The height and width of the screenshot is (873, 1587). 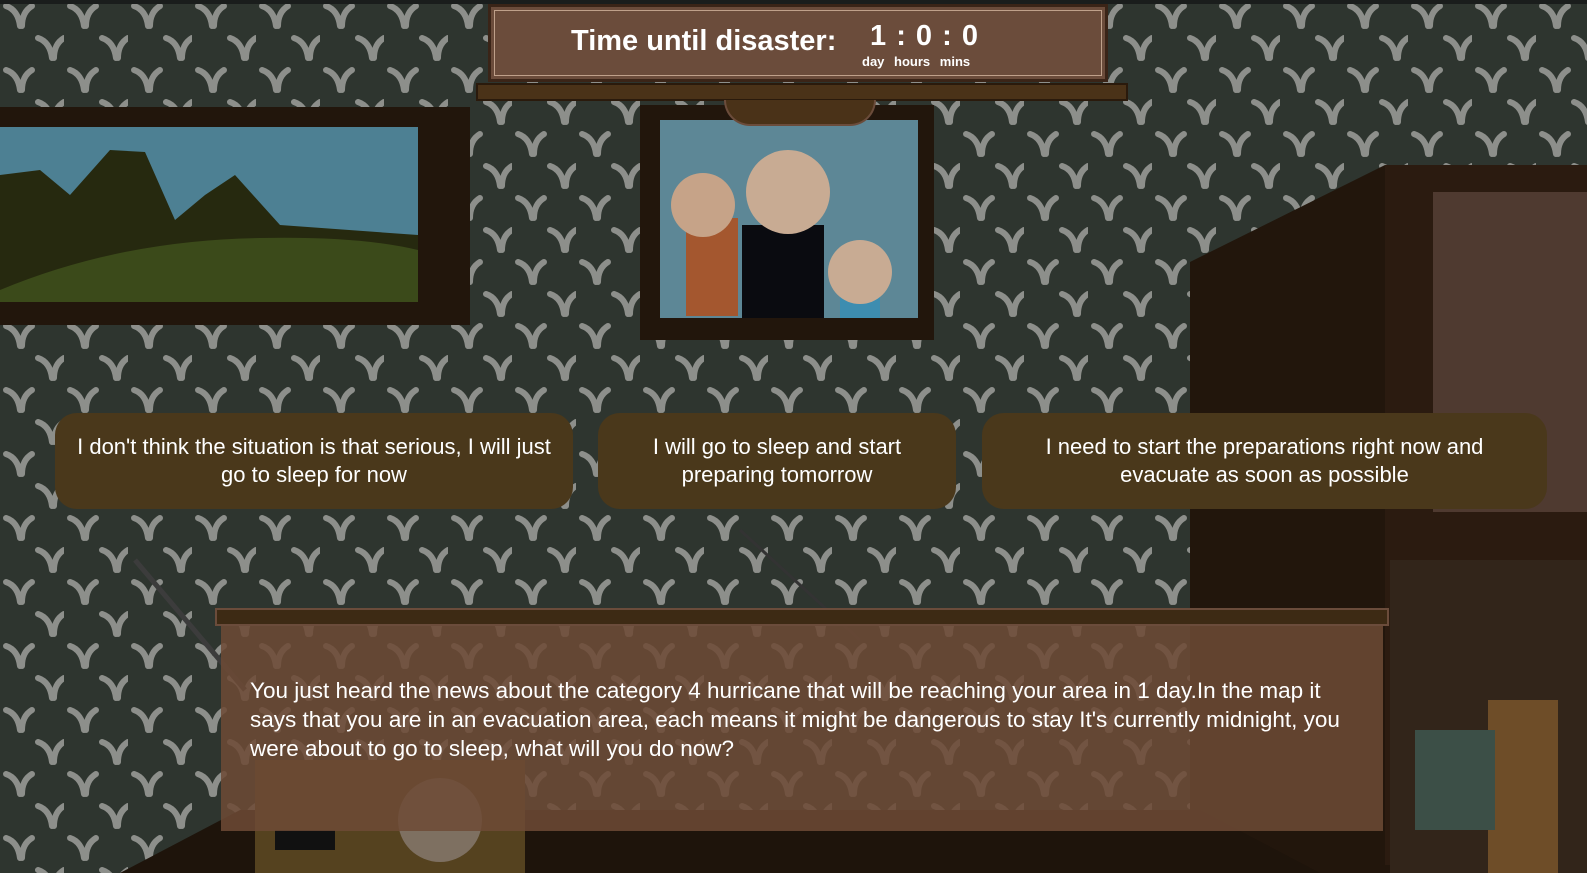 What do you see at coordinates (970, 36) in the screenshot?
I see `countdown-mins: 0` at bounding box center [970, 36].